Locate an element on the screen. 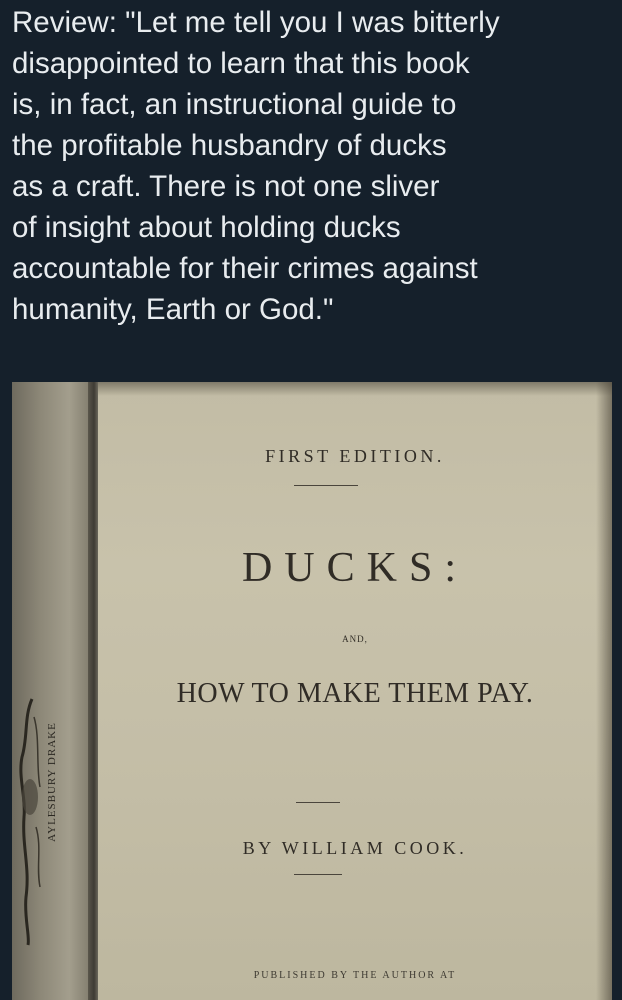  book-gutter is located at coordinates (93, 691).